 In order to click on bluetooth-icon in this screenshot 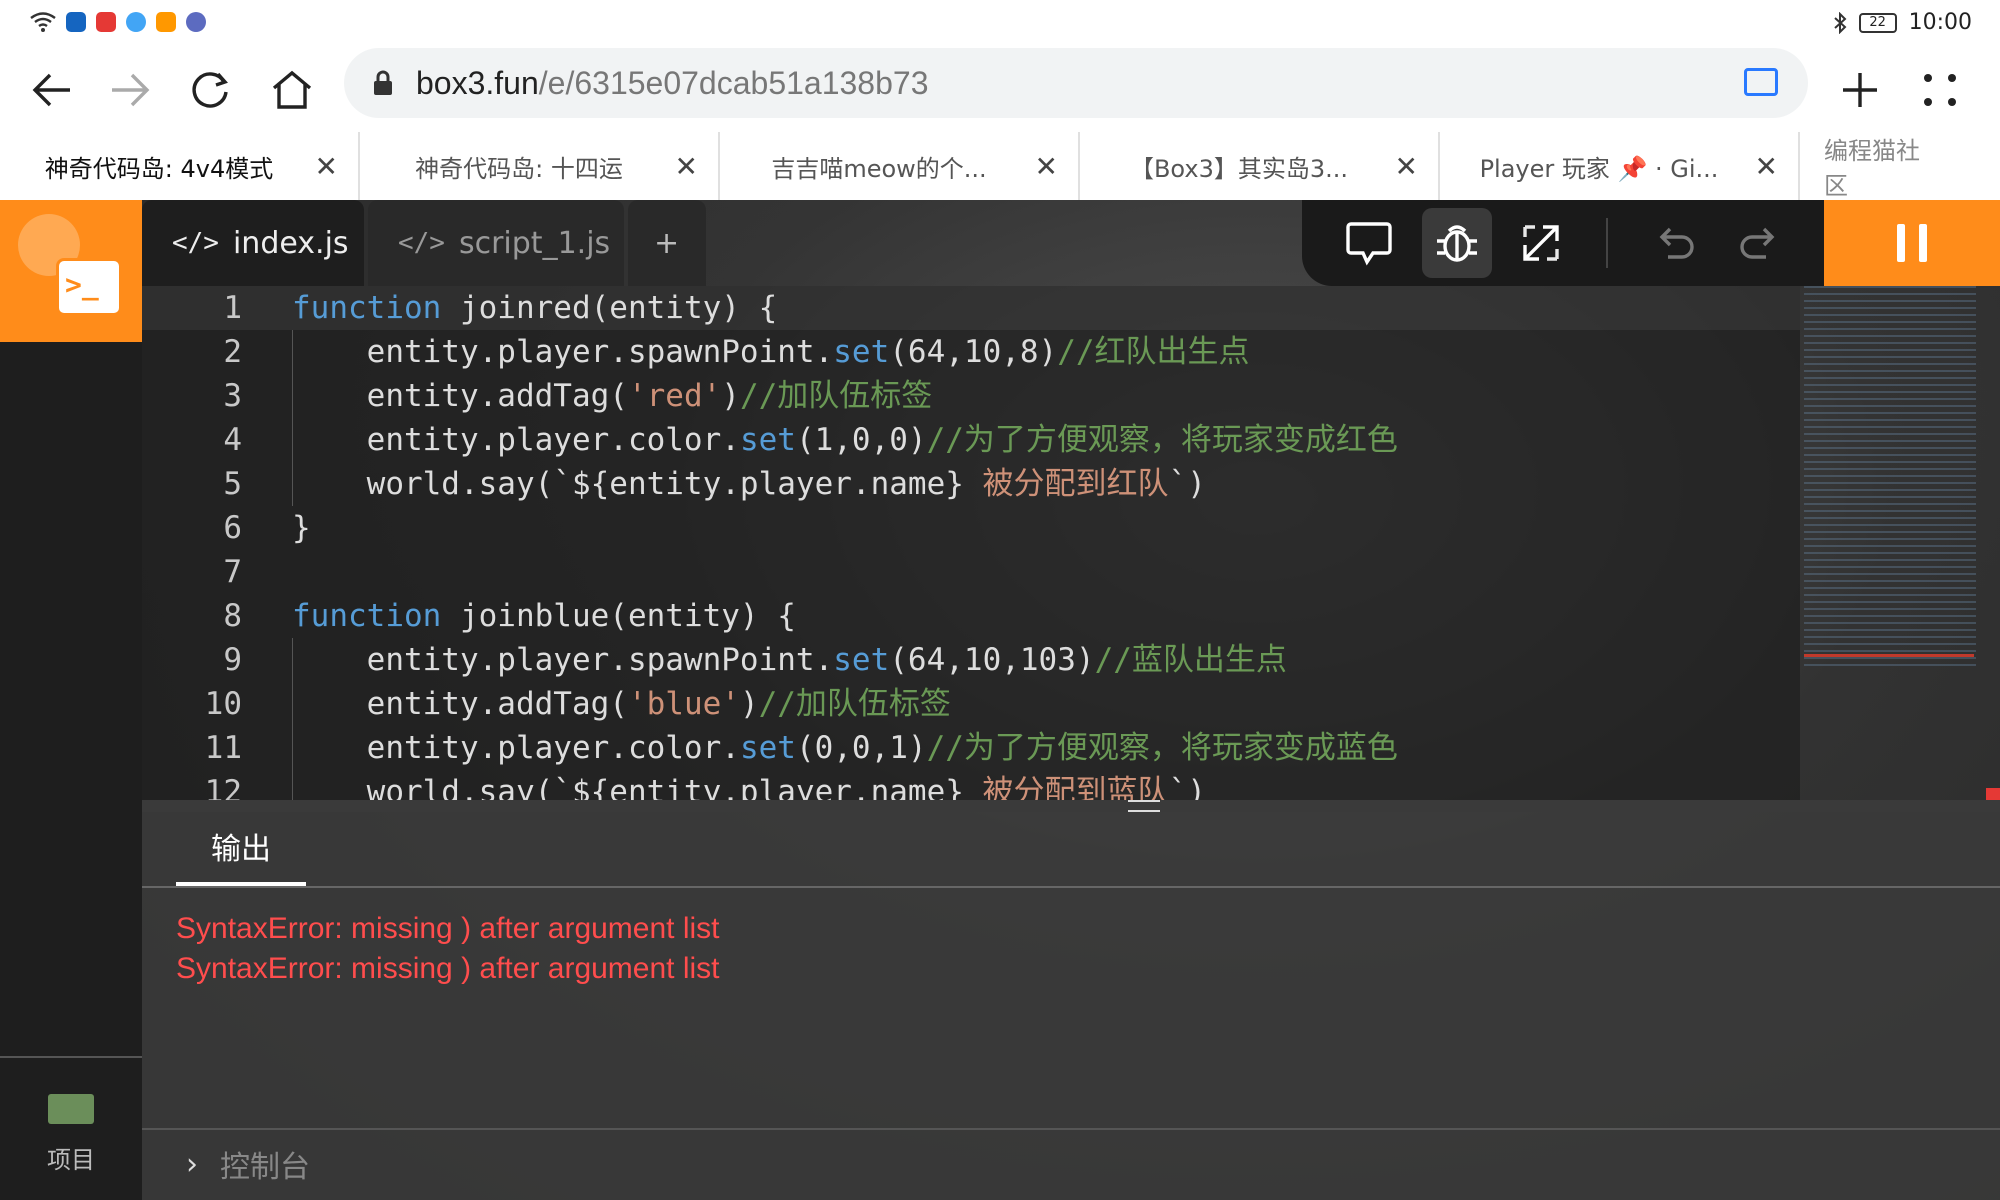, I will do `click(1840, 22)`.